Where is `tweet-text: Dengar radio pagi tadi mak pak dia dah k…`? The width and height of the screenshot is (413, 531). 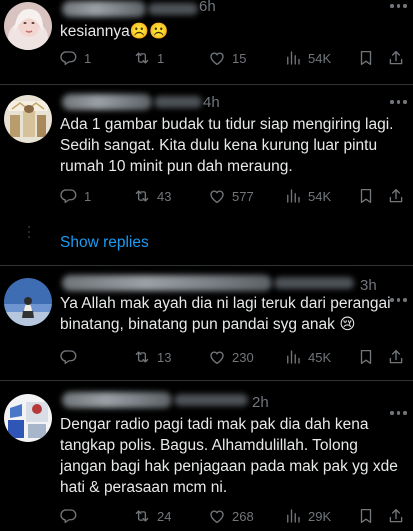
tweet-text: Dengar radio pagi tadi mak pak dia dah k… is located at coordinates (229, 456).